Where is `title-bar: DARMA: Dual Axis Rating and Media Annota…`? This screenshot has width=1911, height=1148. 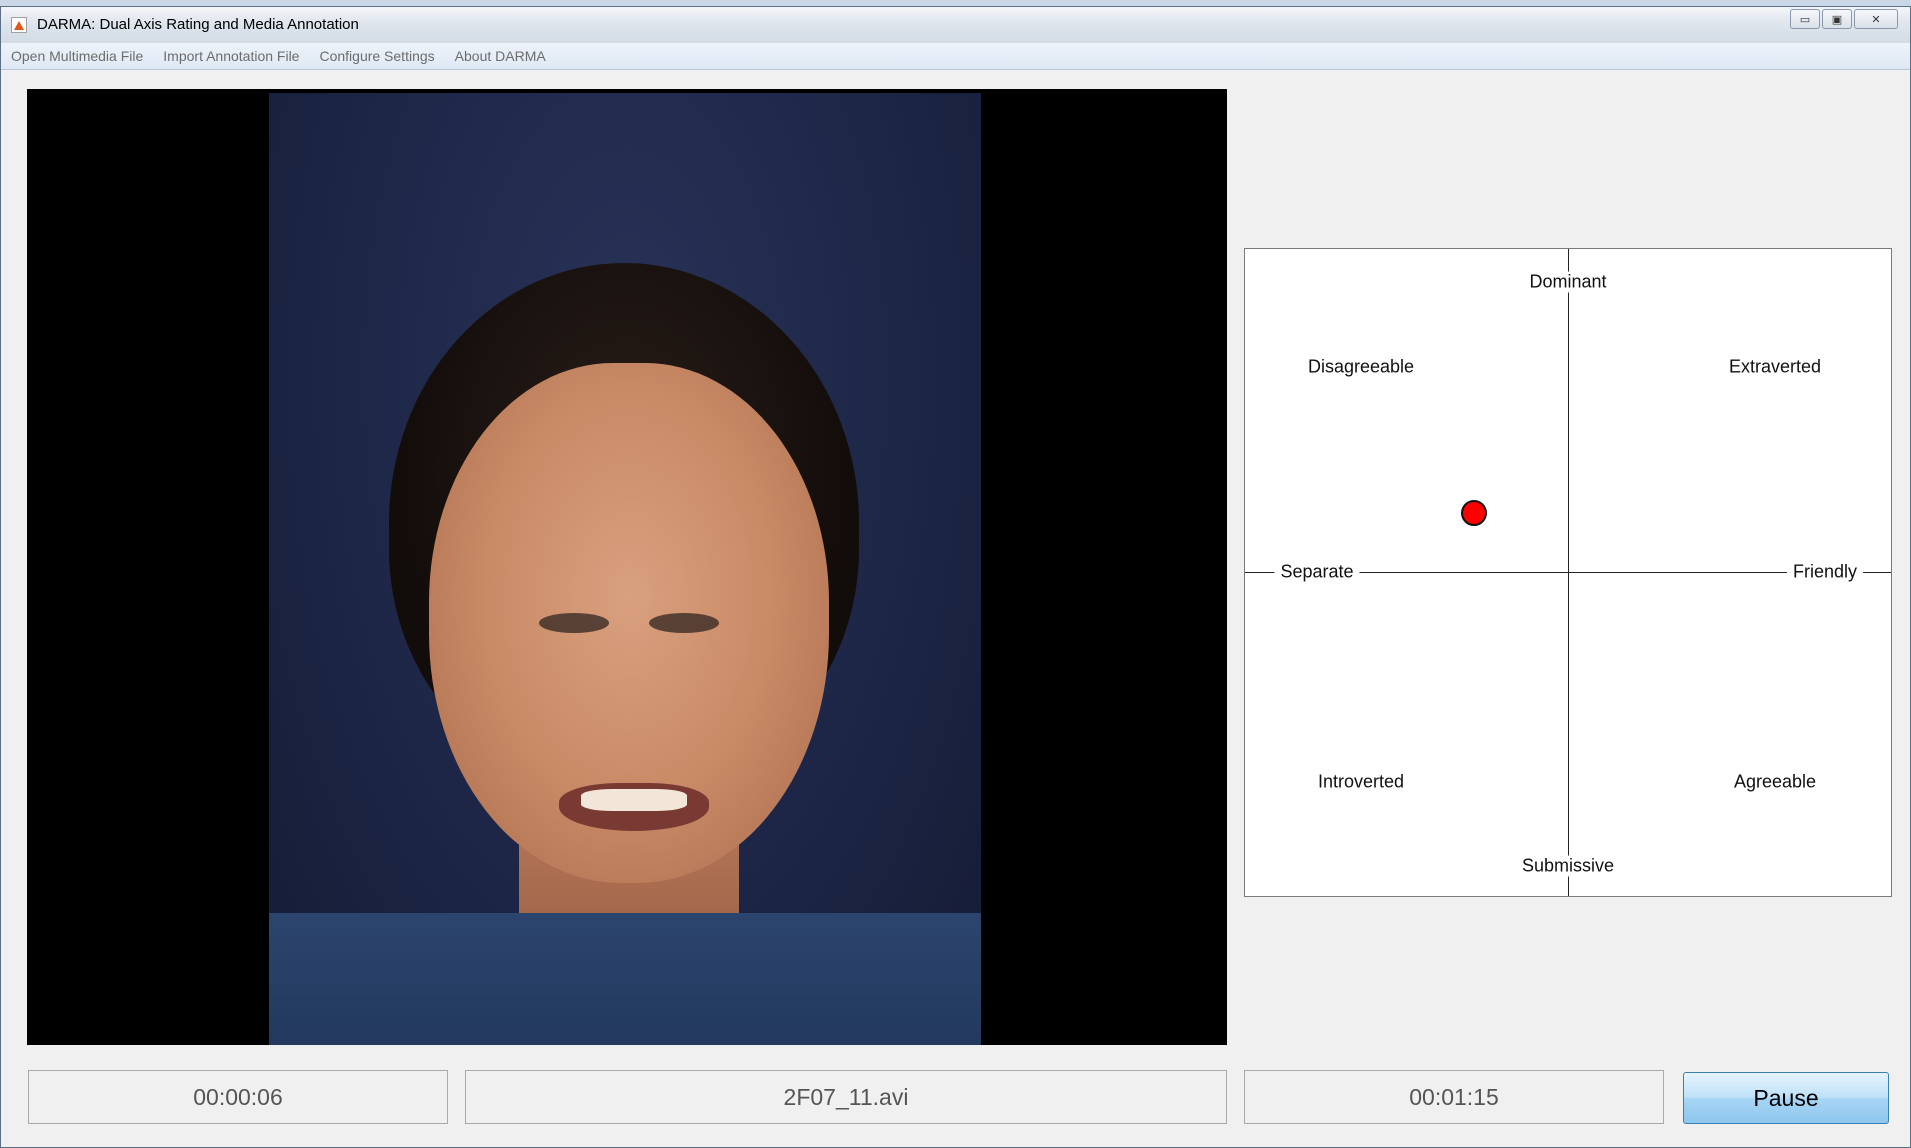 title-bar: DARMA: Dual Axis Rating and Media Annota… is located at coordinates (955, 25).